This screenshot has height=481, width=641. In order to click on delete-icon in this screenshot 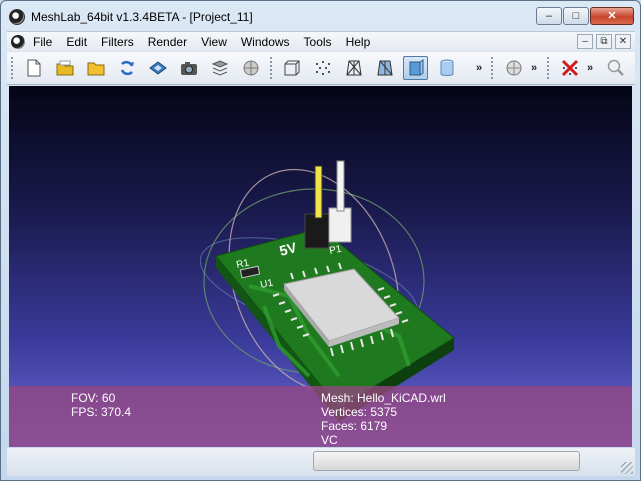, I will do `click(569, 68)`.